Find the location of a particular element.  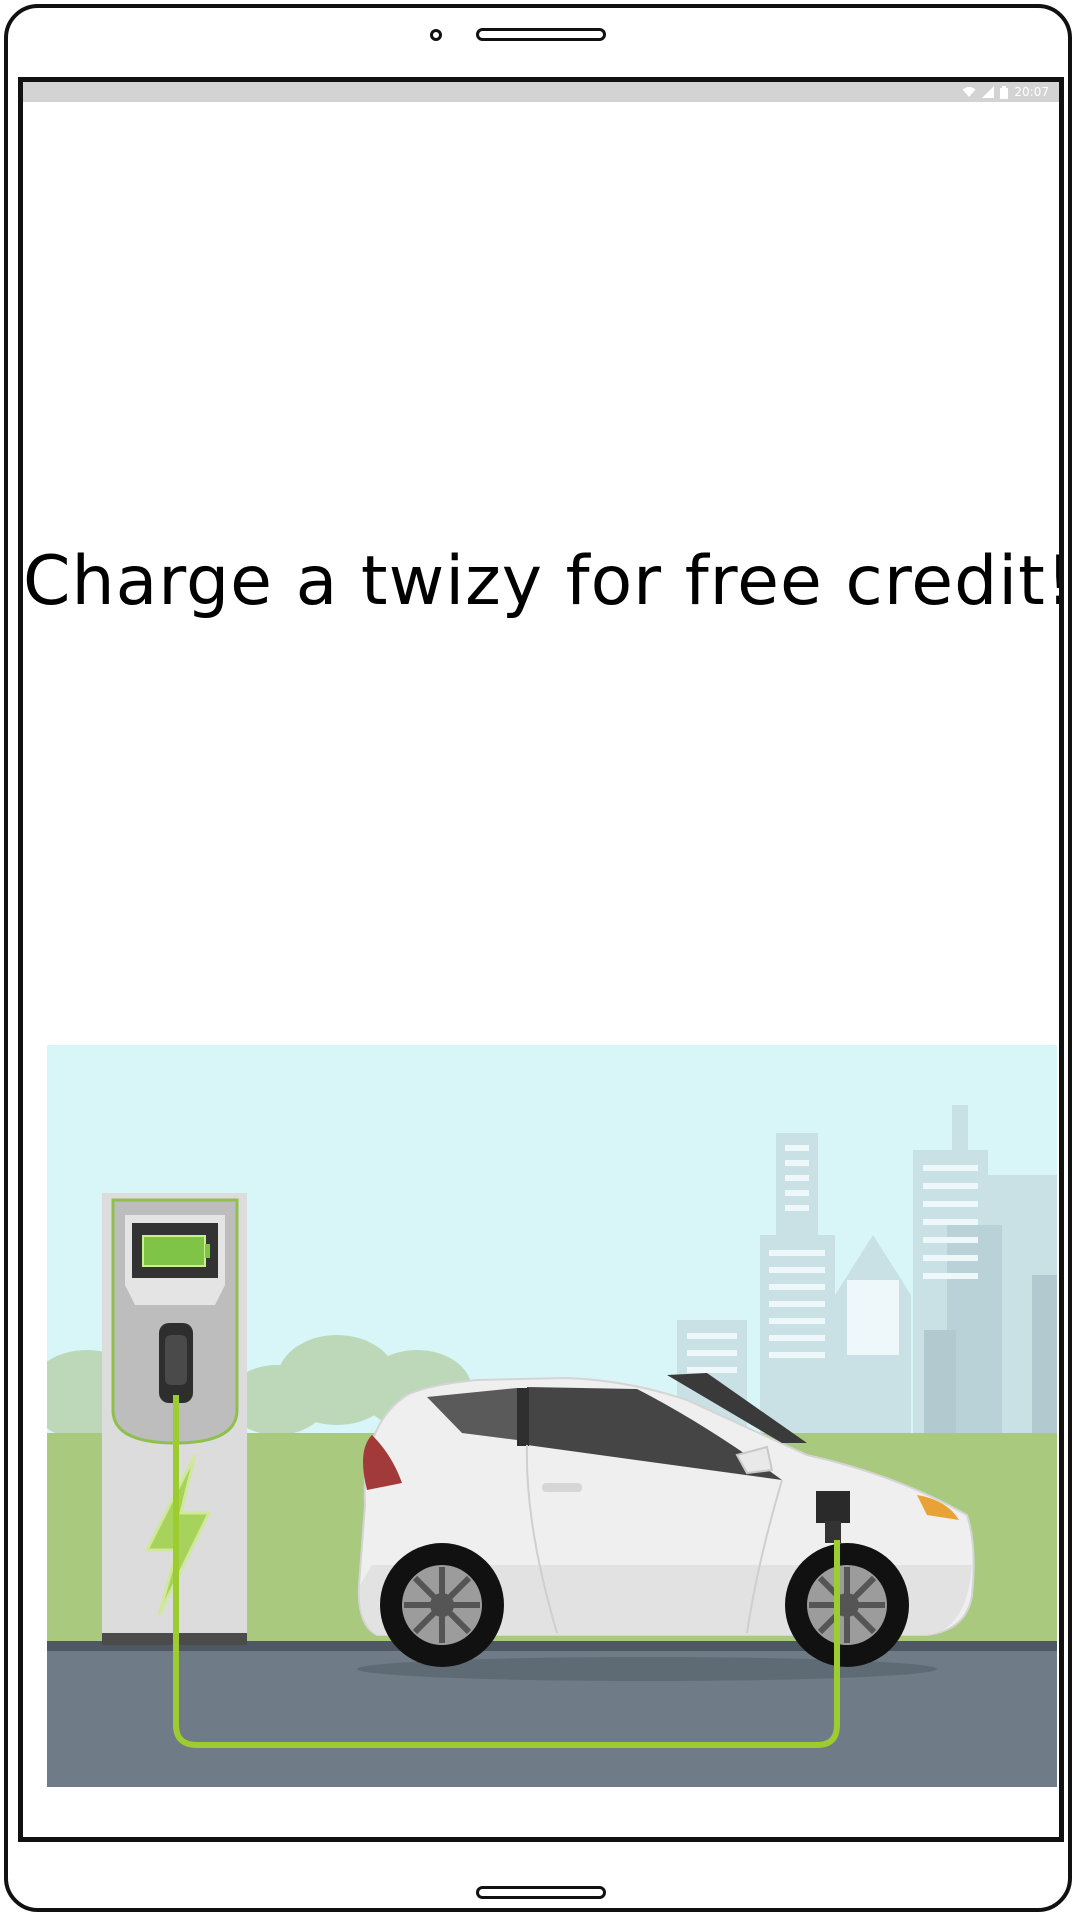

status-time: 20:07 is located at coordinates (1031, 92).